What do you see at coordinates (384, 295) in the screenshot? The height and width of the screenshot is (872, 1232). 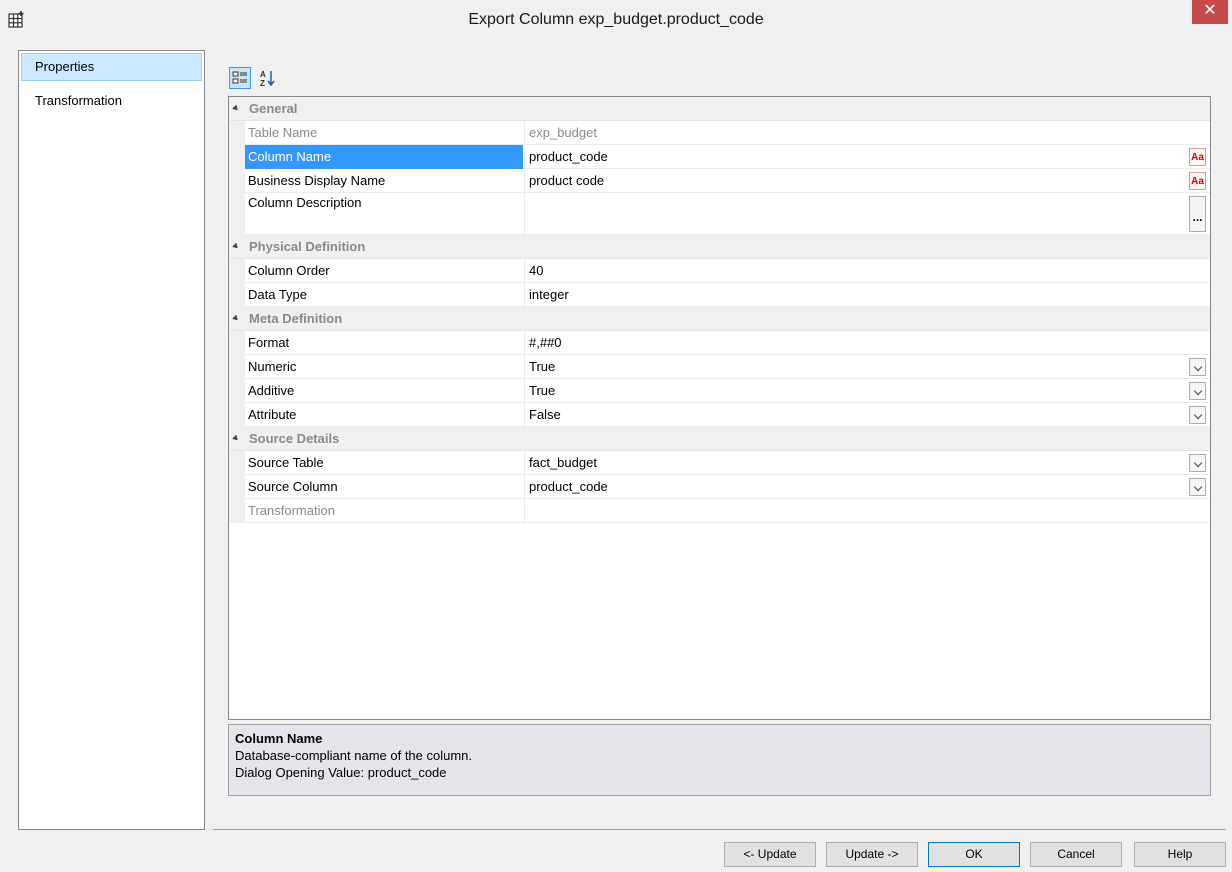 I see `property-name: Data Type` at bounding box center [384, 295].